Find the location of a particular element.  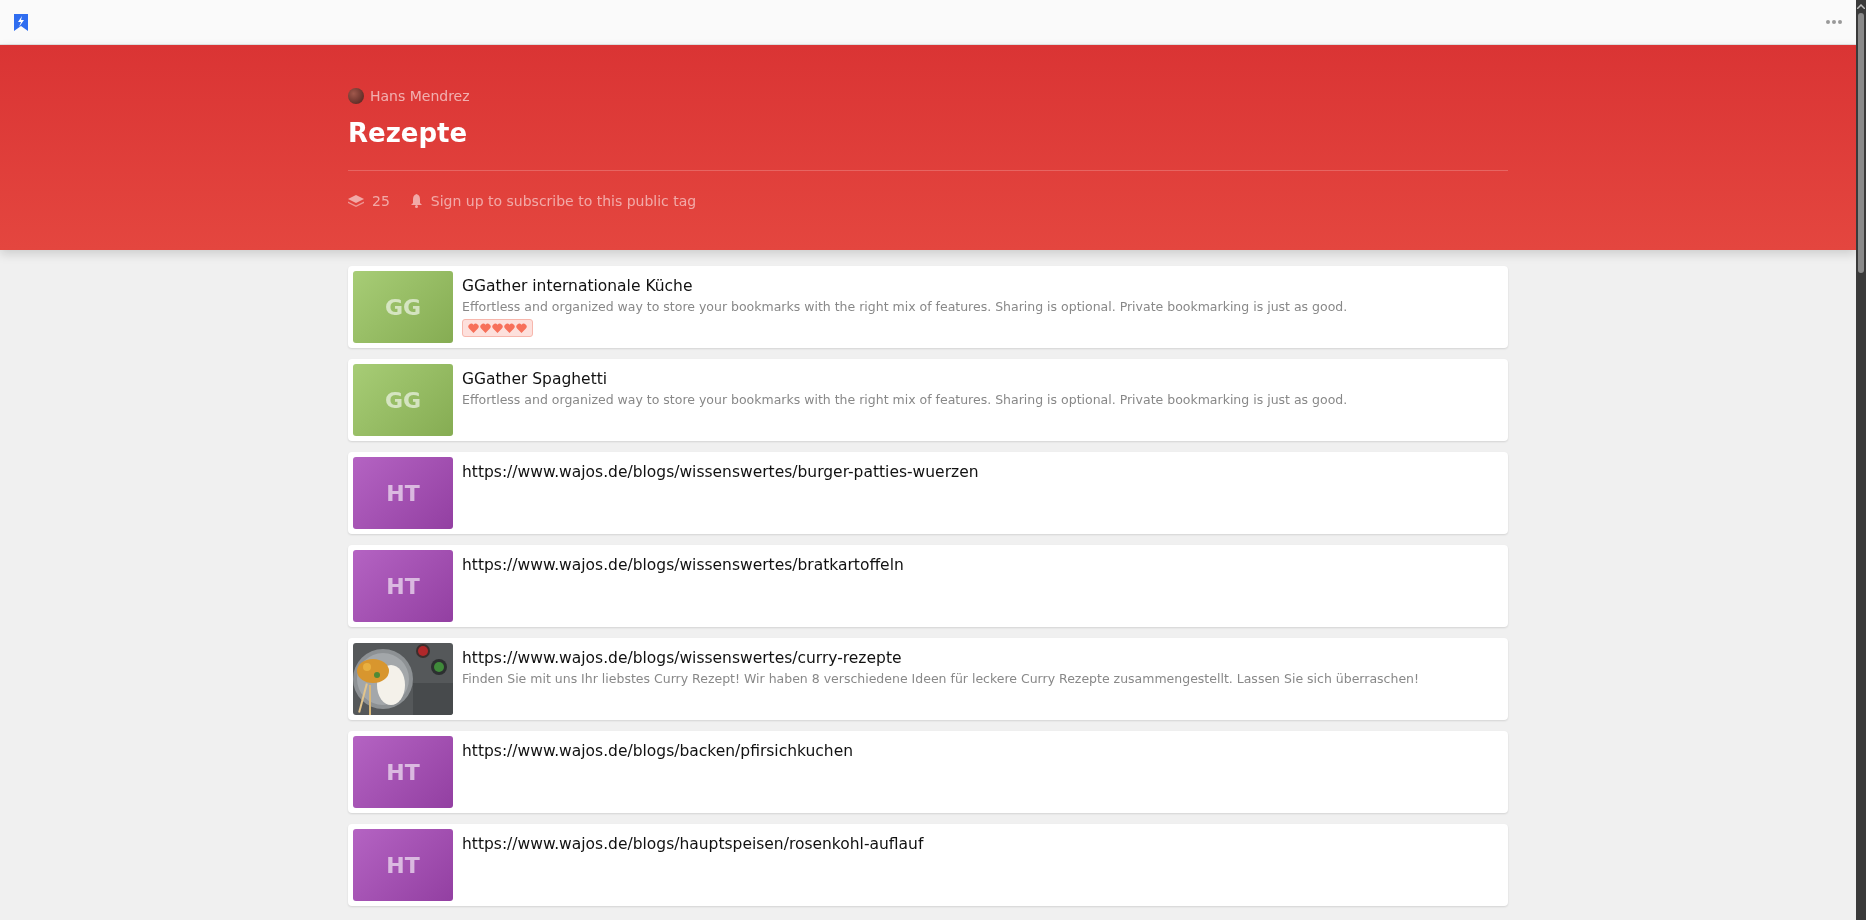

bookmark-card is located at coordinates (928, 679).